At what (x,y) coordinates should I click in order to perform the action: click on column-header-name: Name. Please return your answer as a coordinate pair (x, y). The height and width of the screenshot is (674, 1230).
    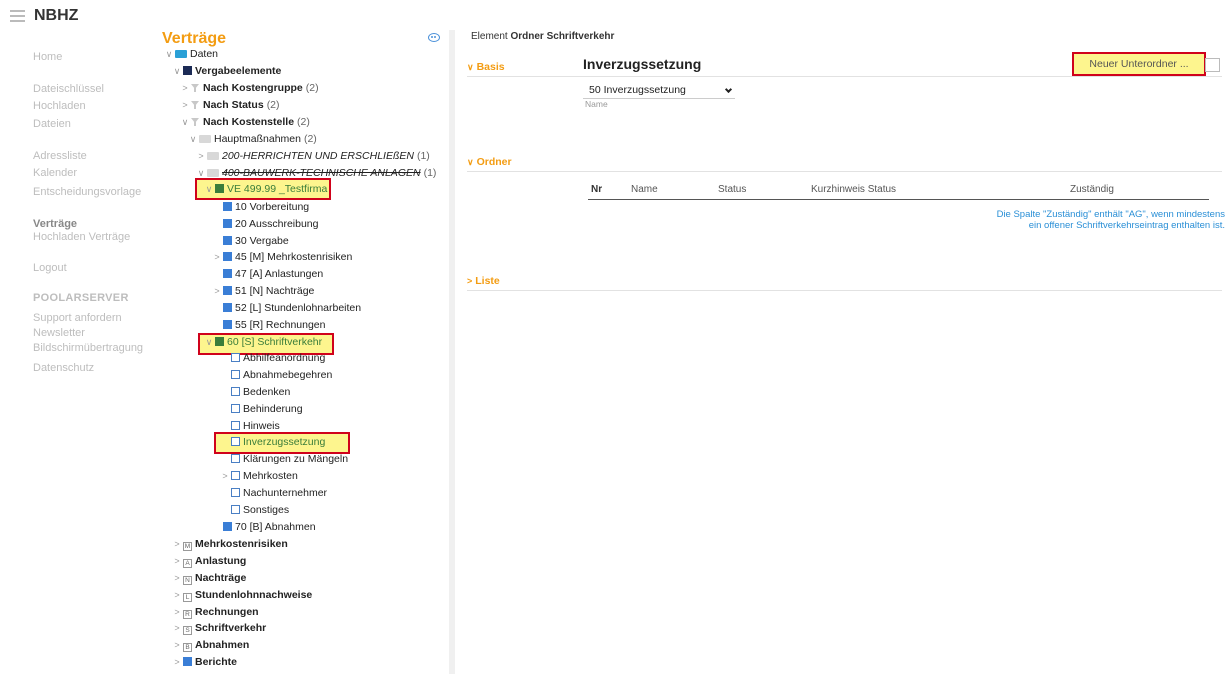
    Looking at the image, I should click on (644, 191).